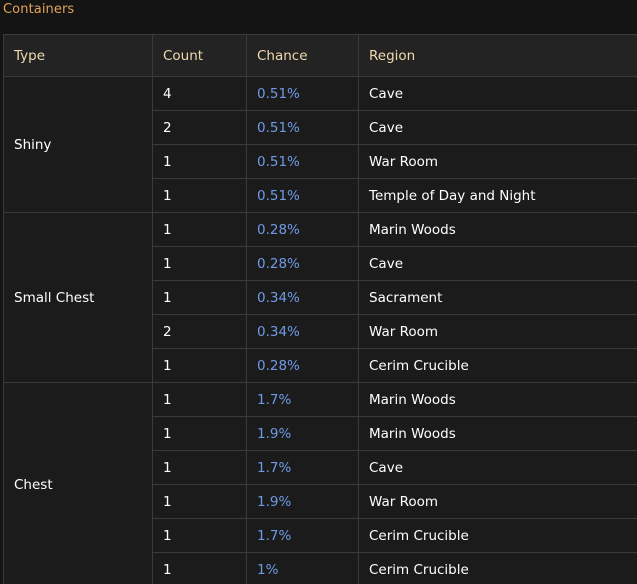 The width and height of the screenshot is (637, 584). Describe the element at coordinates (302, 568) in the screenshot. I see `chance-cell: 1%` at that location.